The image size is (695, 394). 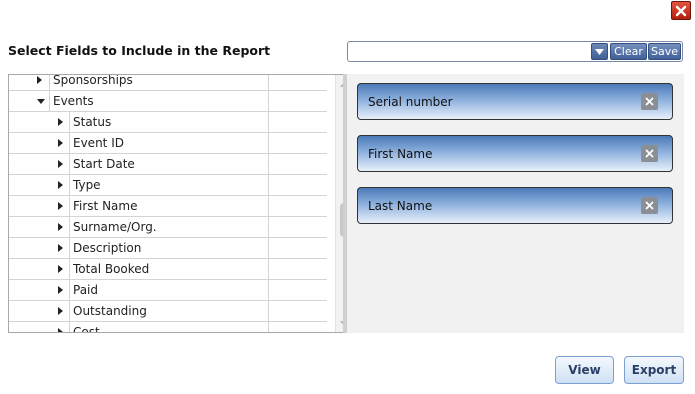 I want to click on view-button: View, so click(x=584, y=370).